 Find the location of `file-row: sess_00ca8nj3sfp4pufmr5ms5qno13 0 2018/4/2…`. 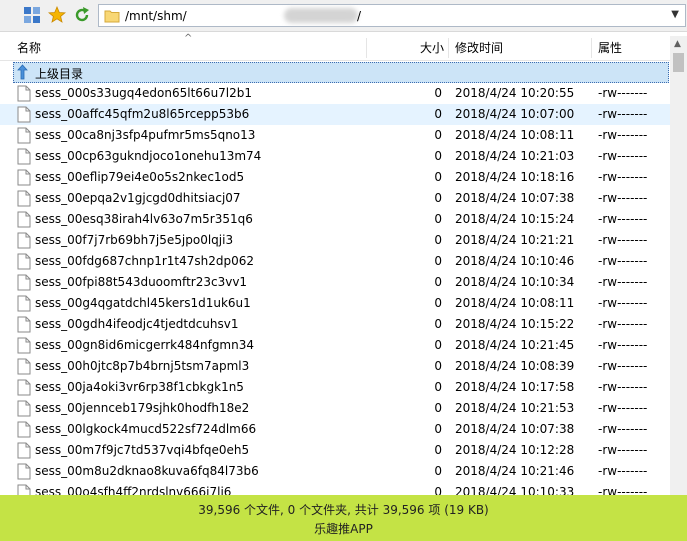

file-row: sess_00ca8nj3sfp4pufmr5ms5qno13 0 2018/4/2… is located at coordinates (335, 135).